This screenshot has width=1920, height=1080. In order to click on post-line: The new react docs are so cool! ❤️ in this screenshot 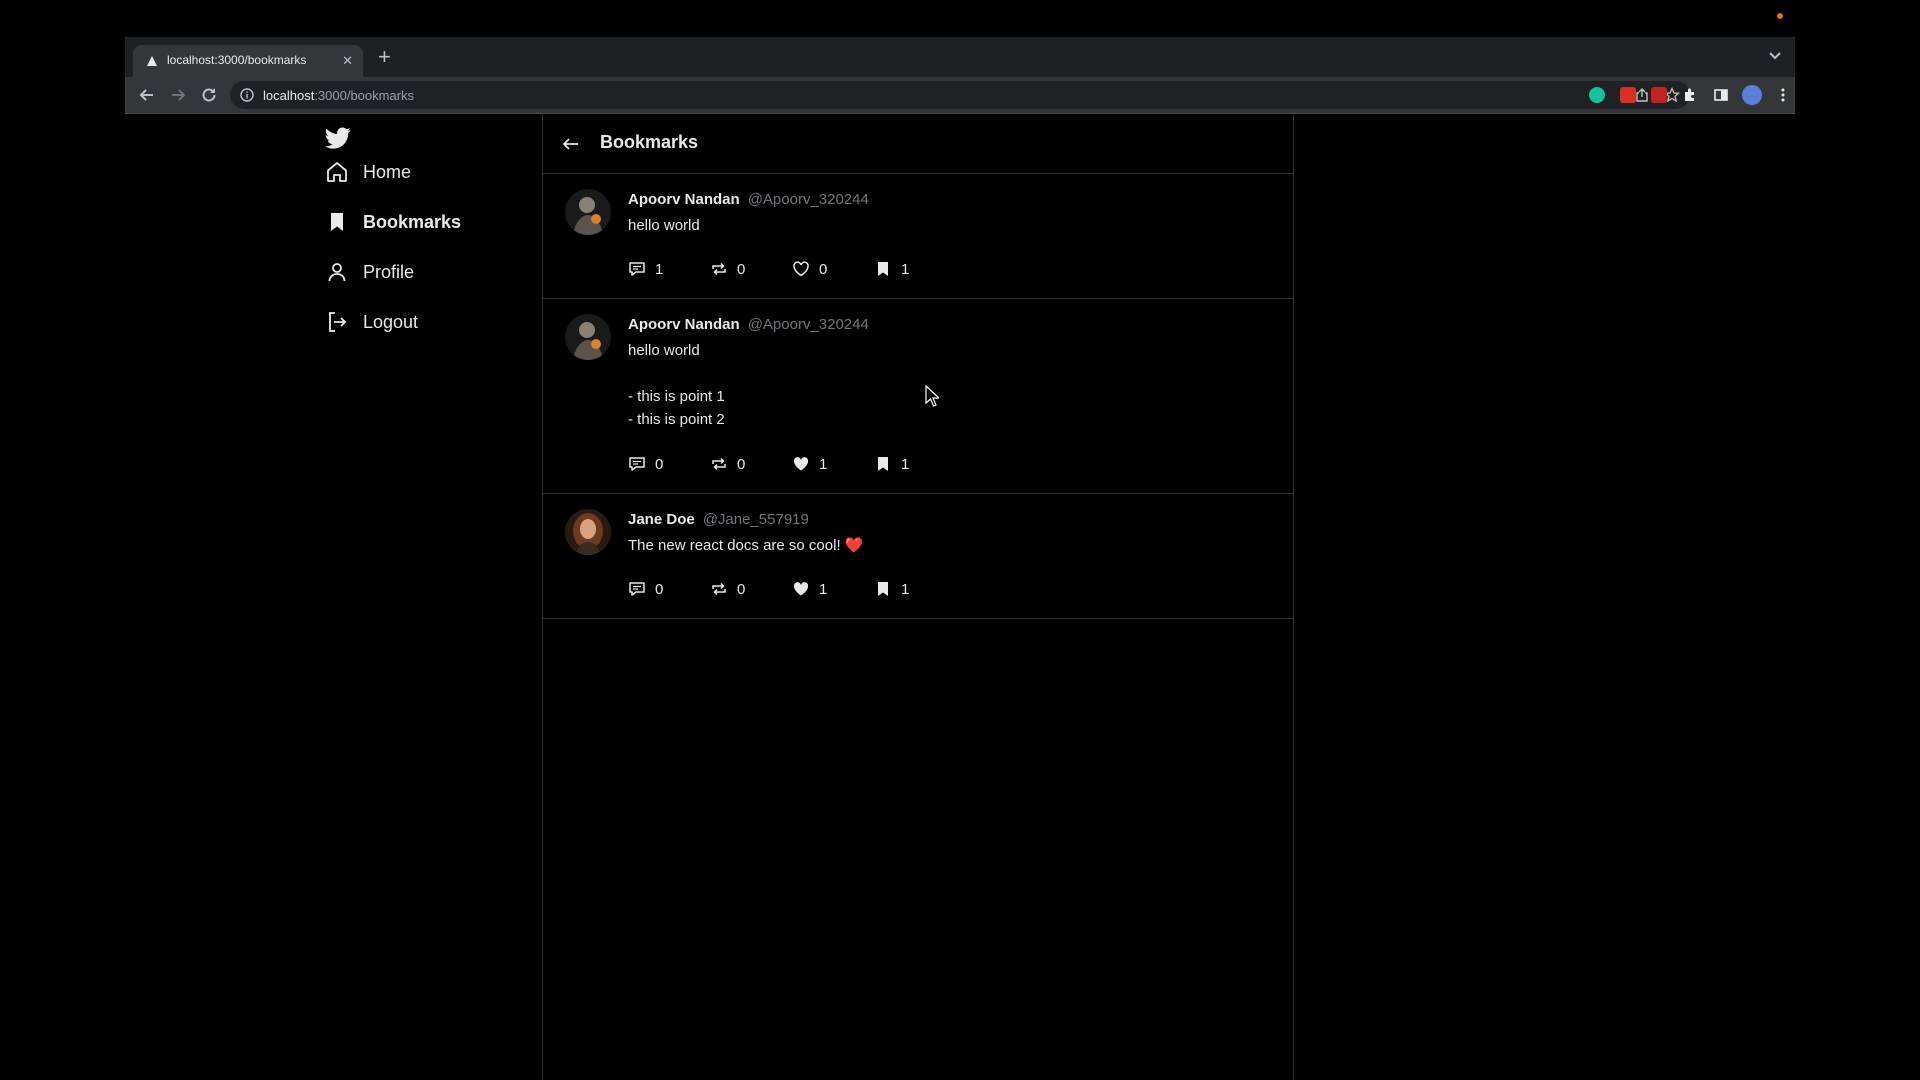, I will do `click(746, 545)`.